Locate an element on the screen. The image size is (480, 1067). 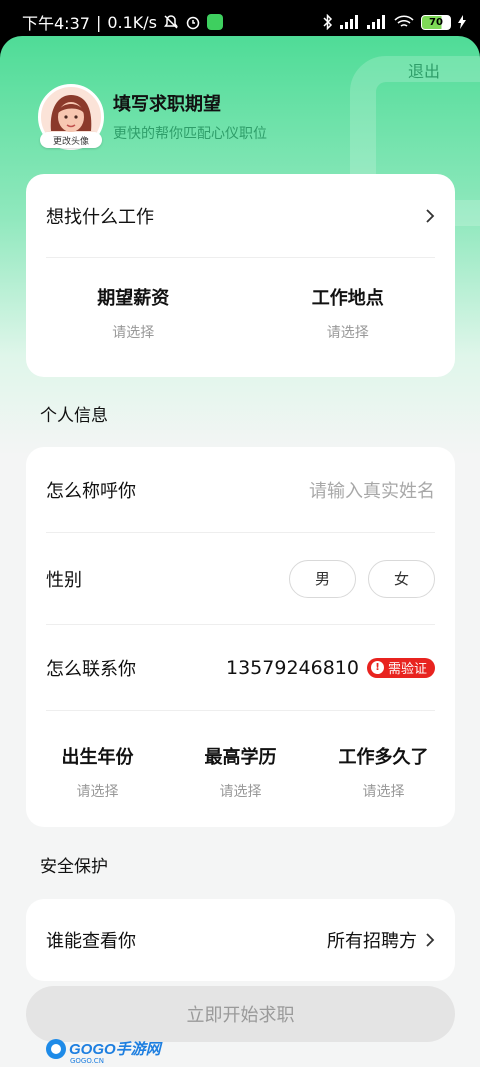
location-value: 请选择 is located at coordinates (347, 333).